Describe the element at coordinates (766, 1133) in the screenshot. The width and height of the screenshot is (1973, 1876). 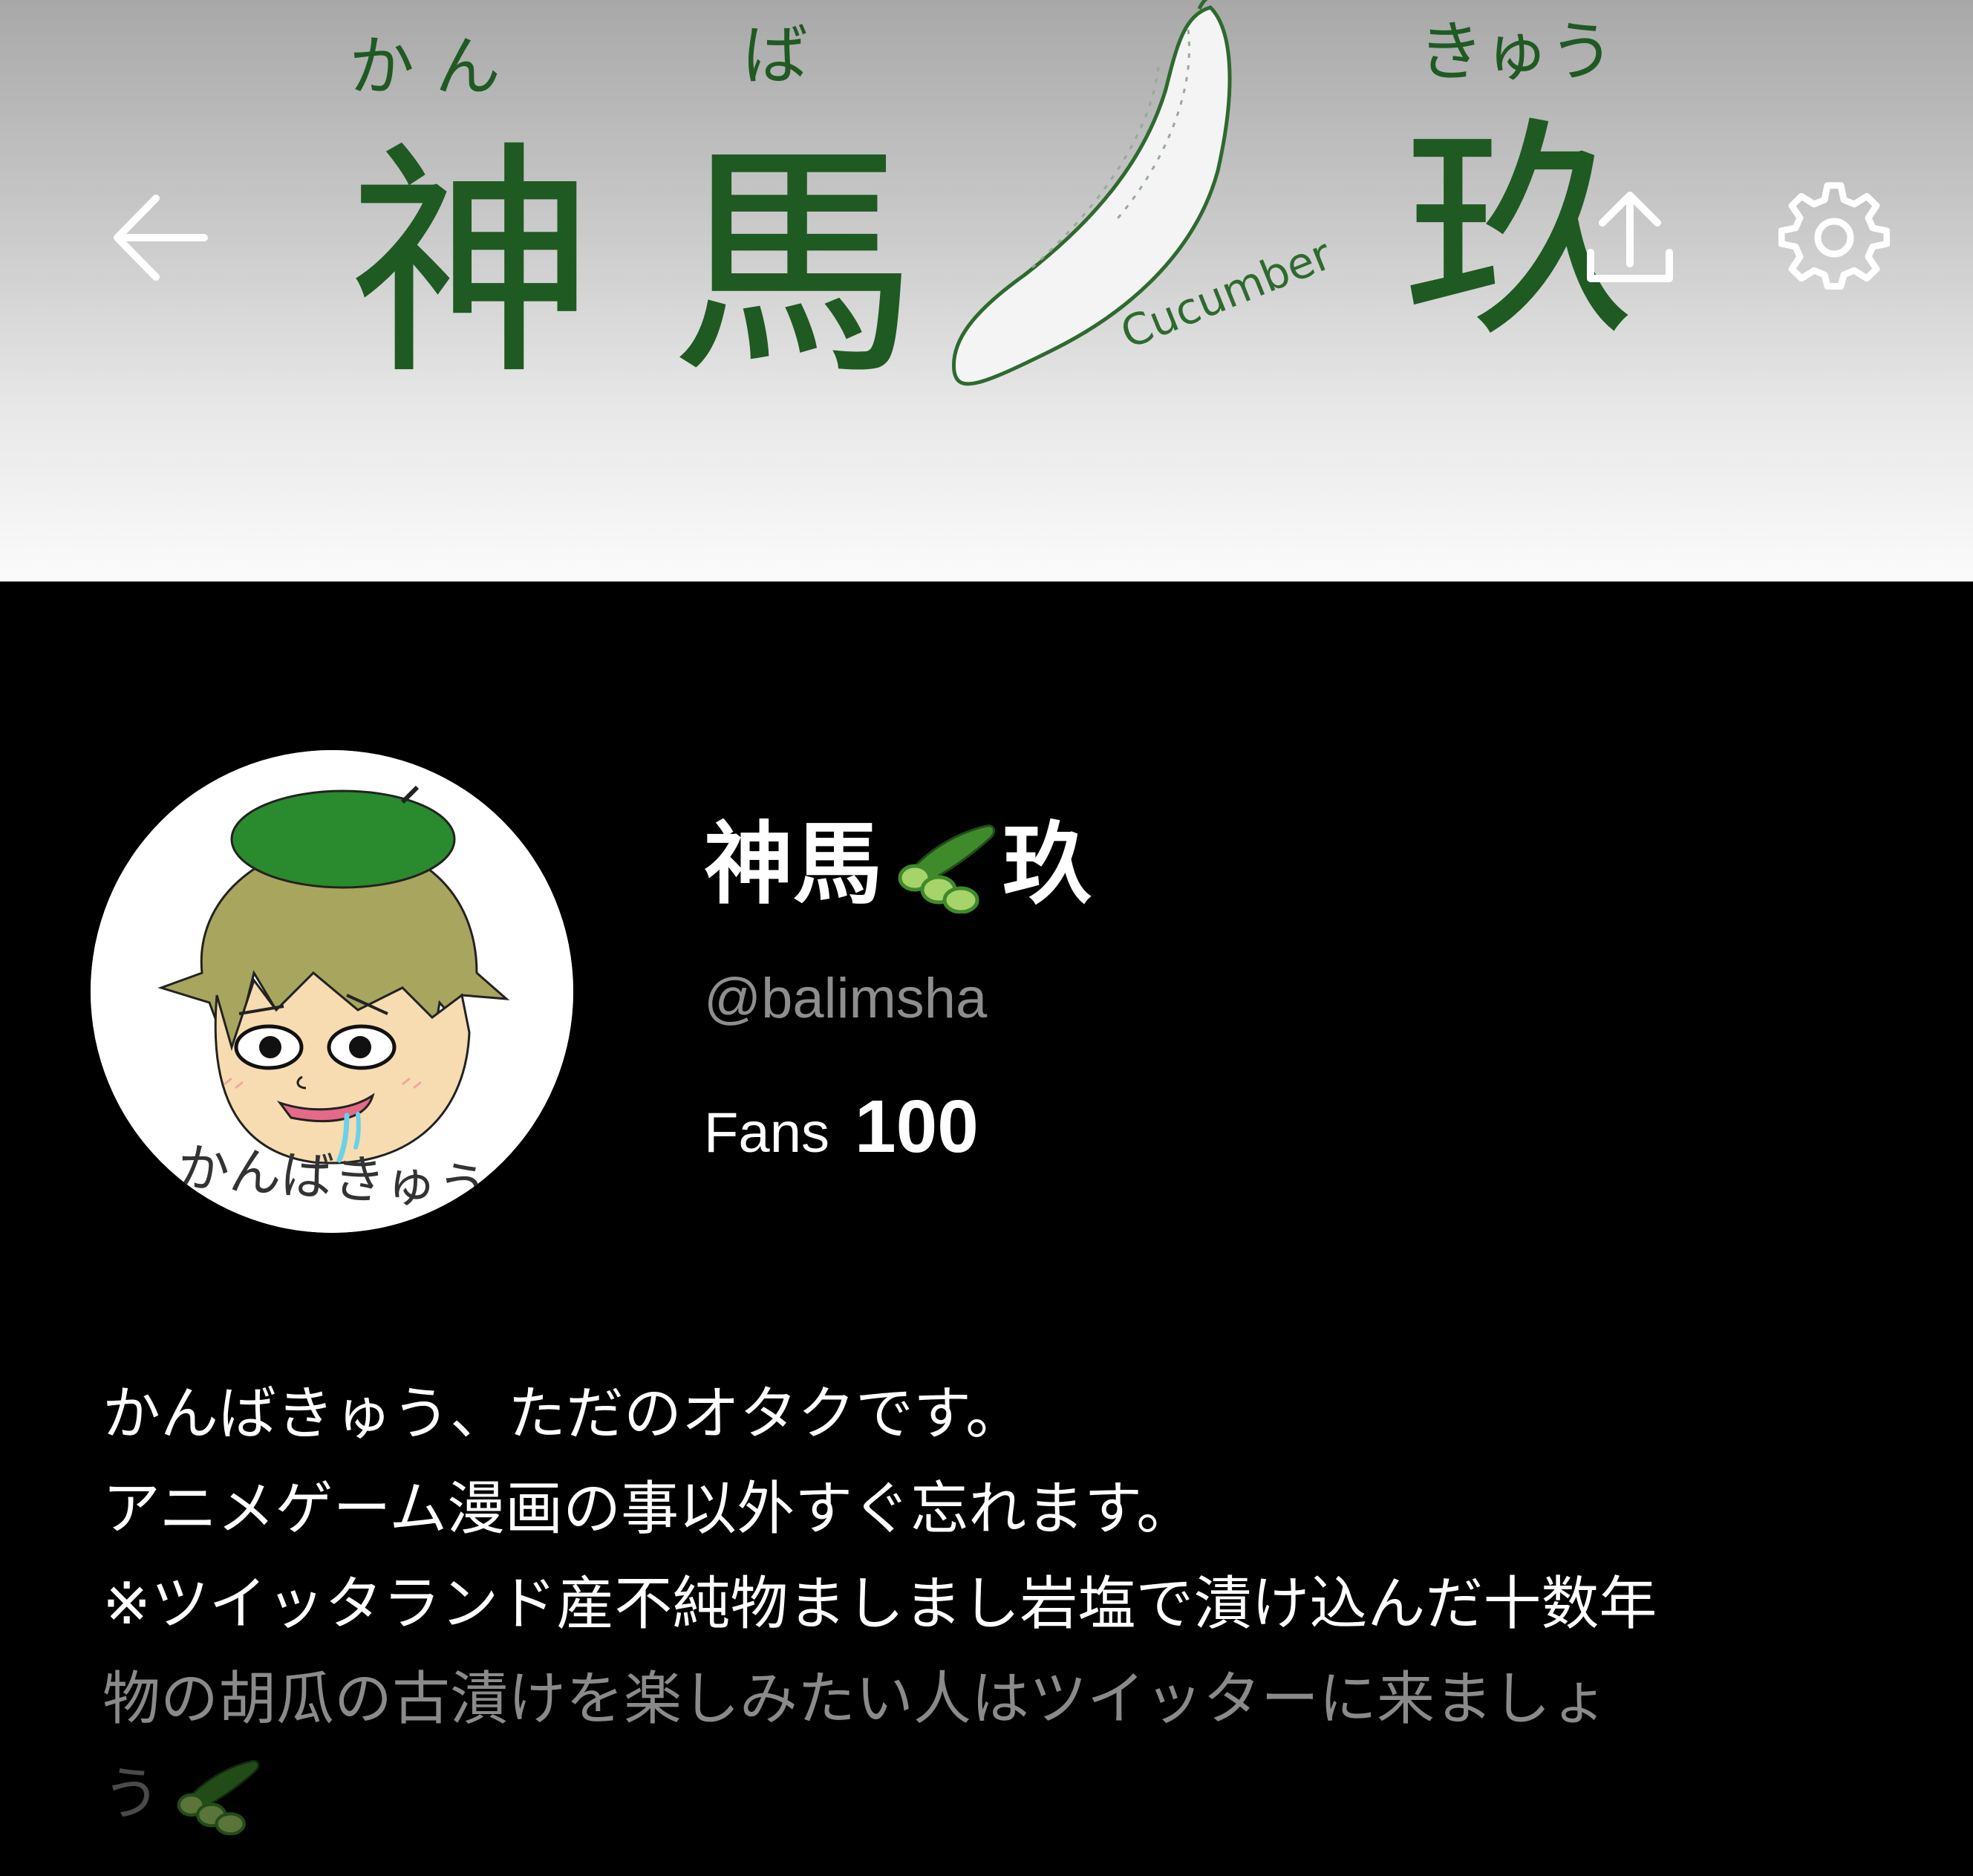
I see `fans-label: Fans` at that location.